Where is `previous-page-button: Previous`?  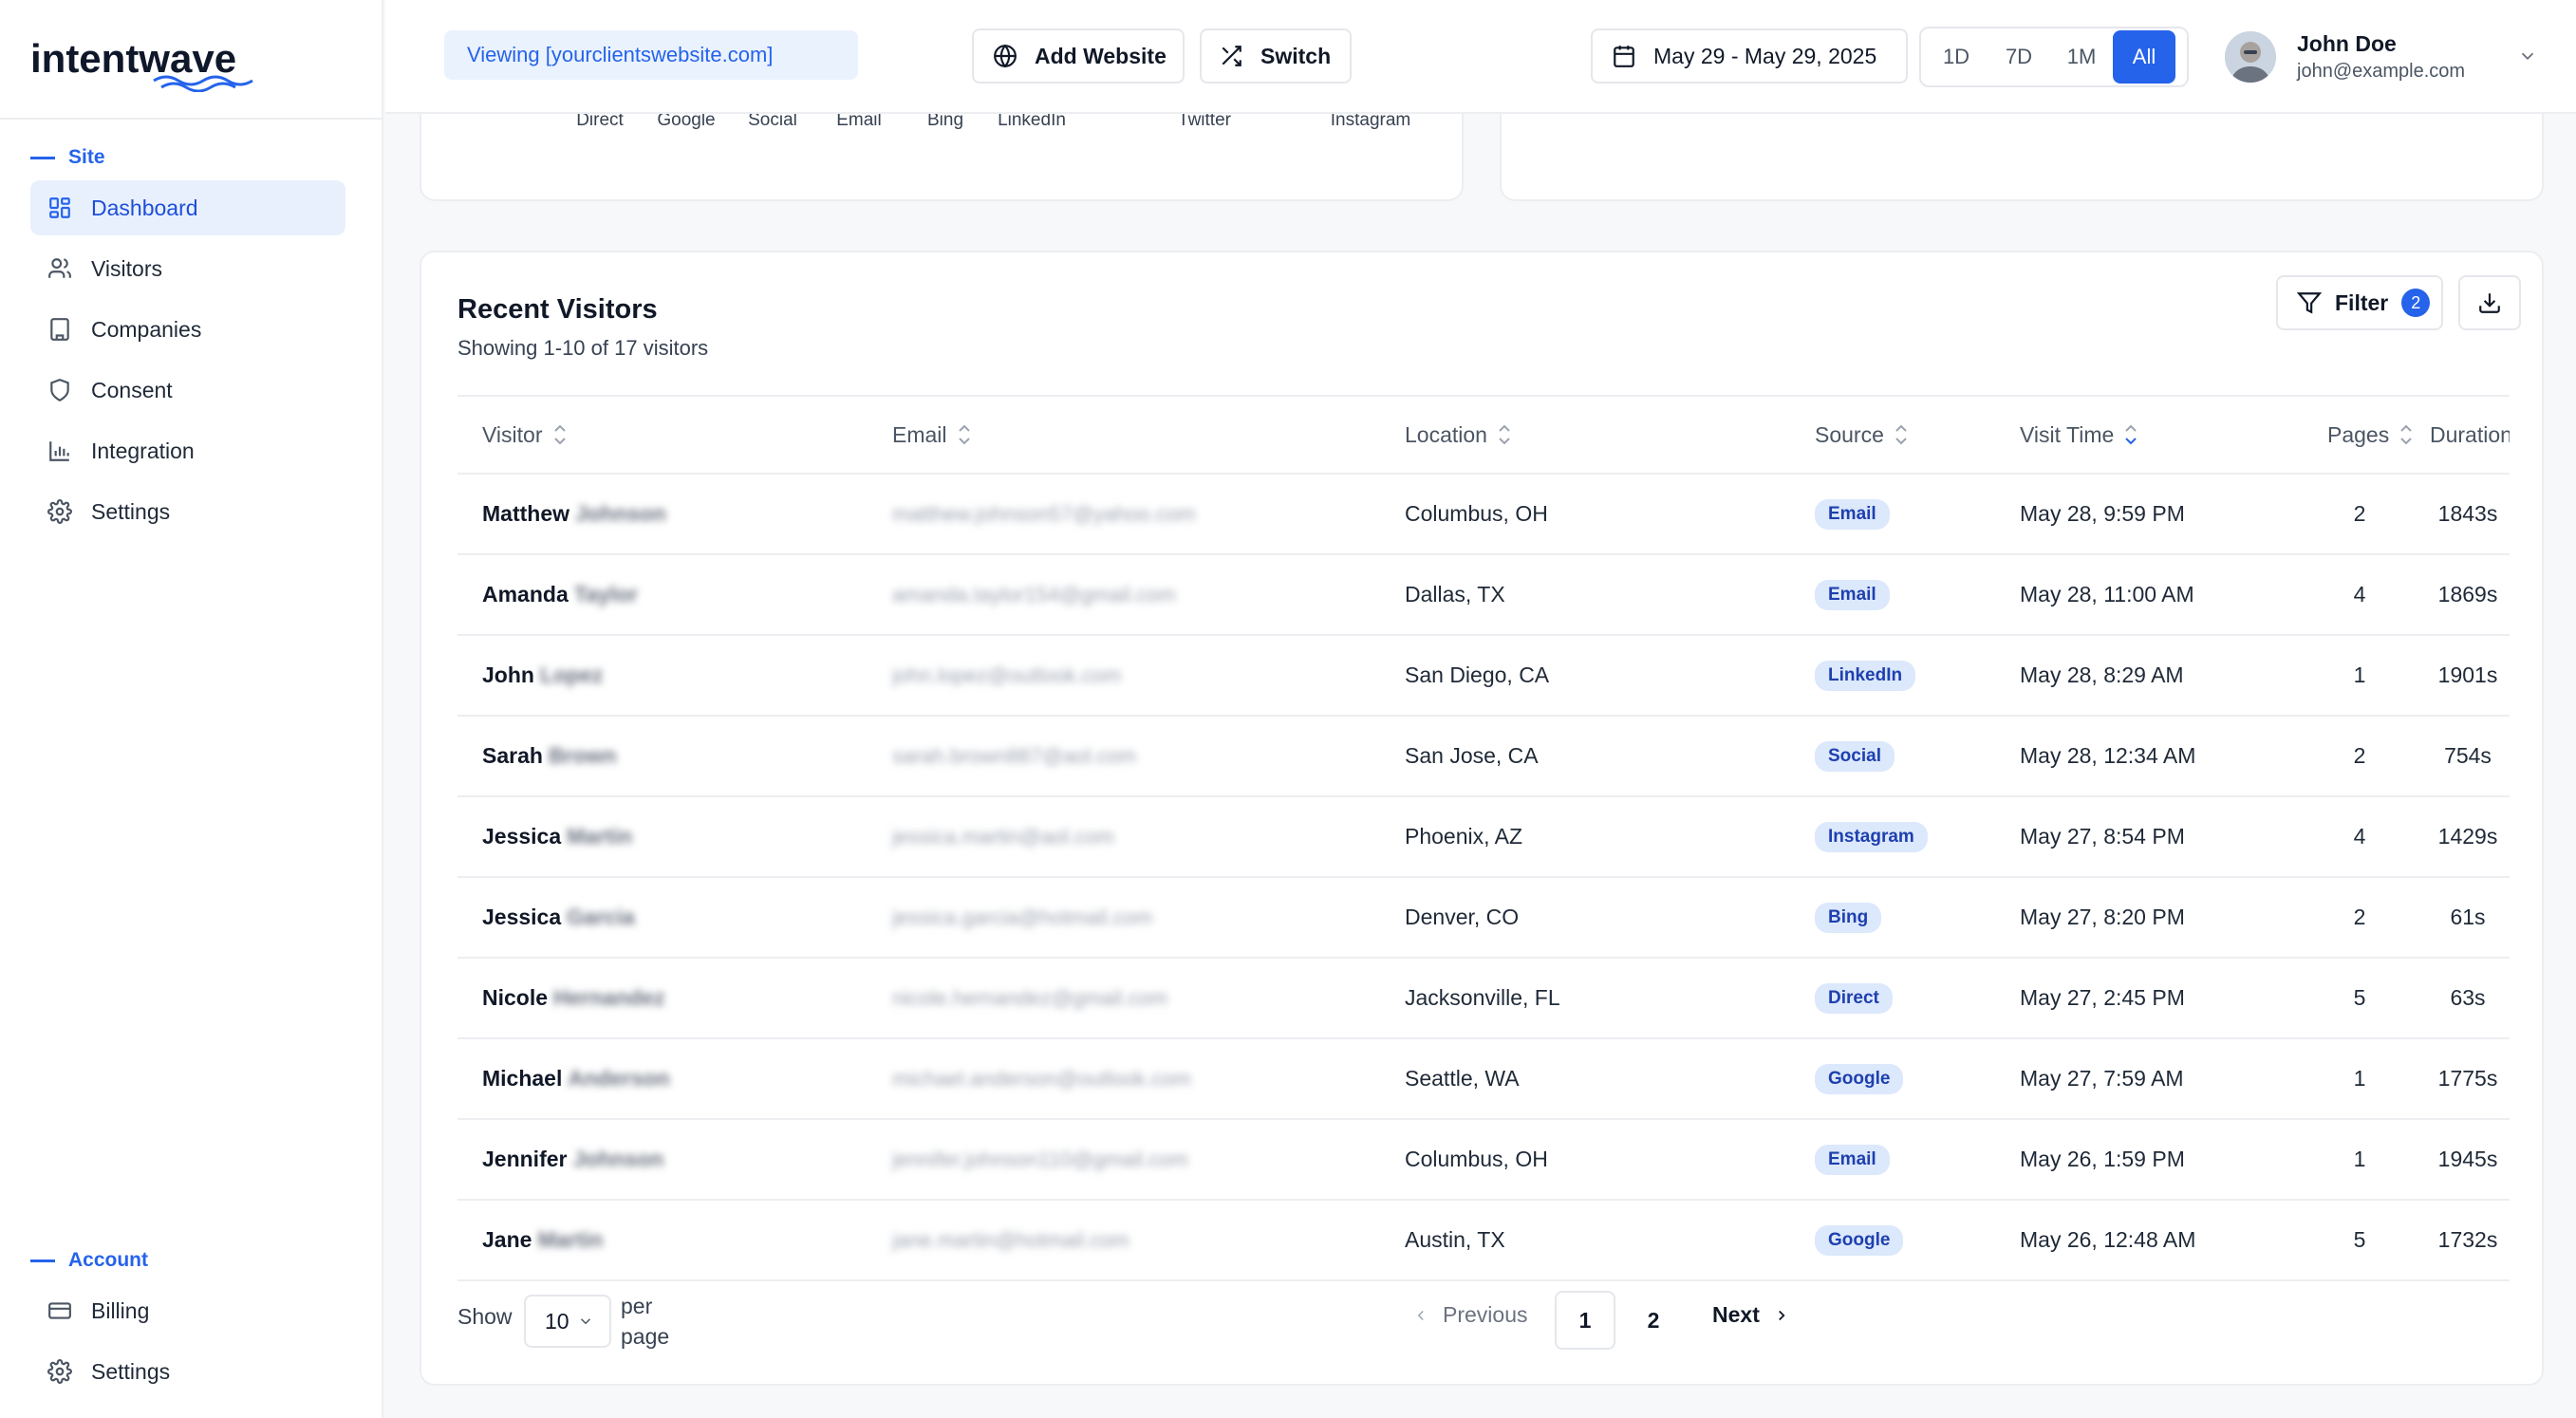 previous-page-button: Previous is located at coordinates (1469, 1315).